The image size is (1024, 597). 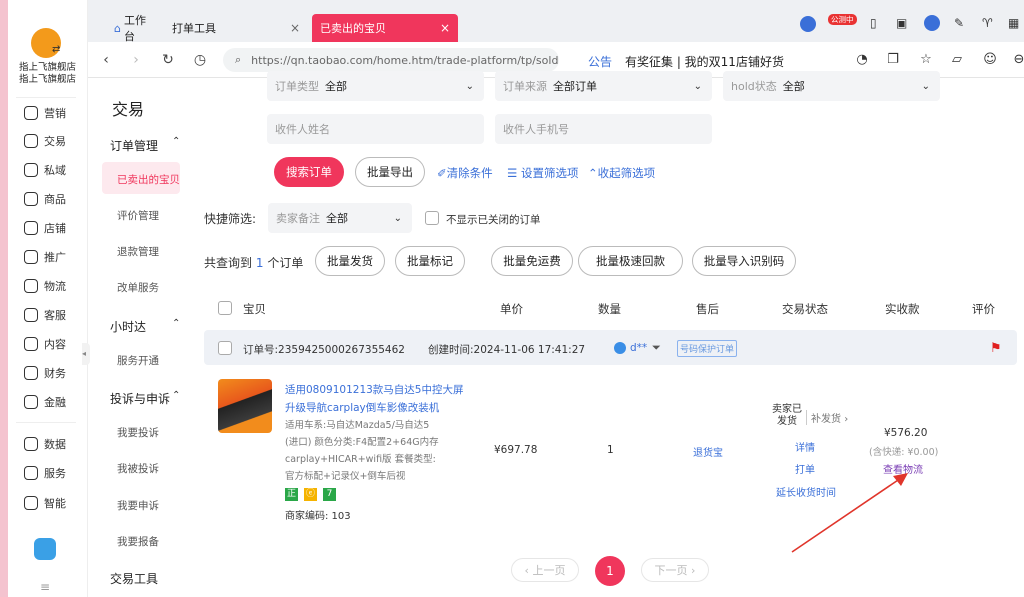 I want to click on sidebar-item-marketing: 营销, so click(x=45, y=113).